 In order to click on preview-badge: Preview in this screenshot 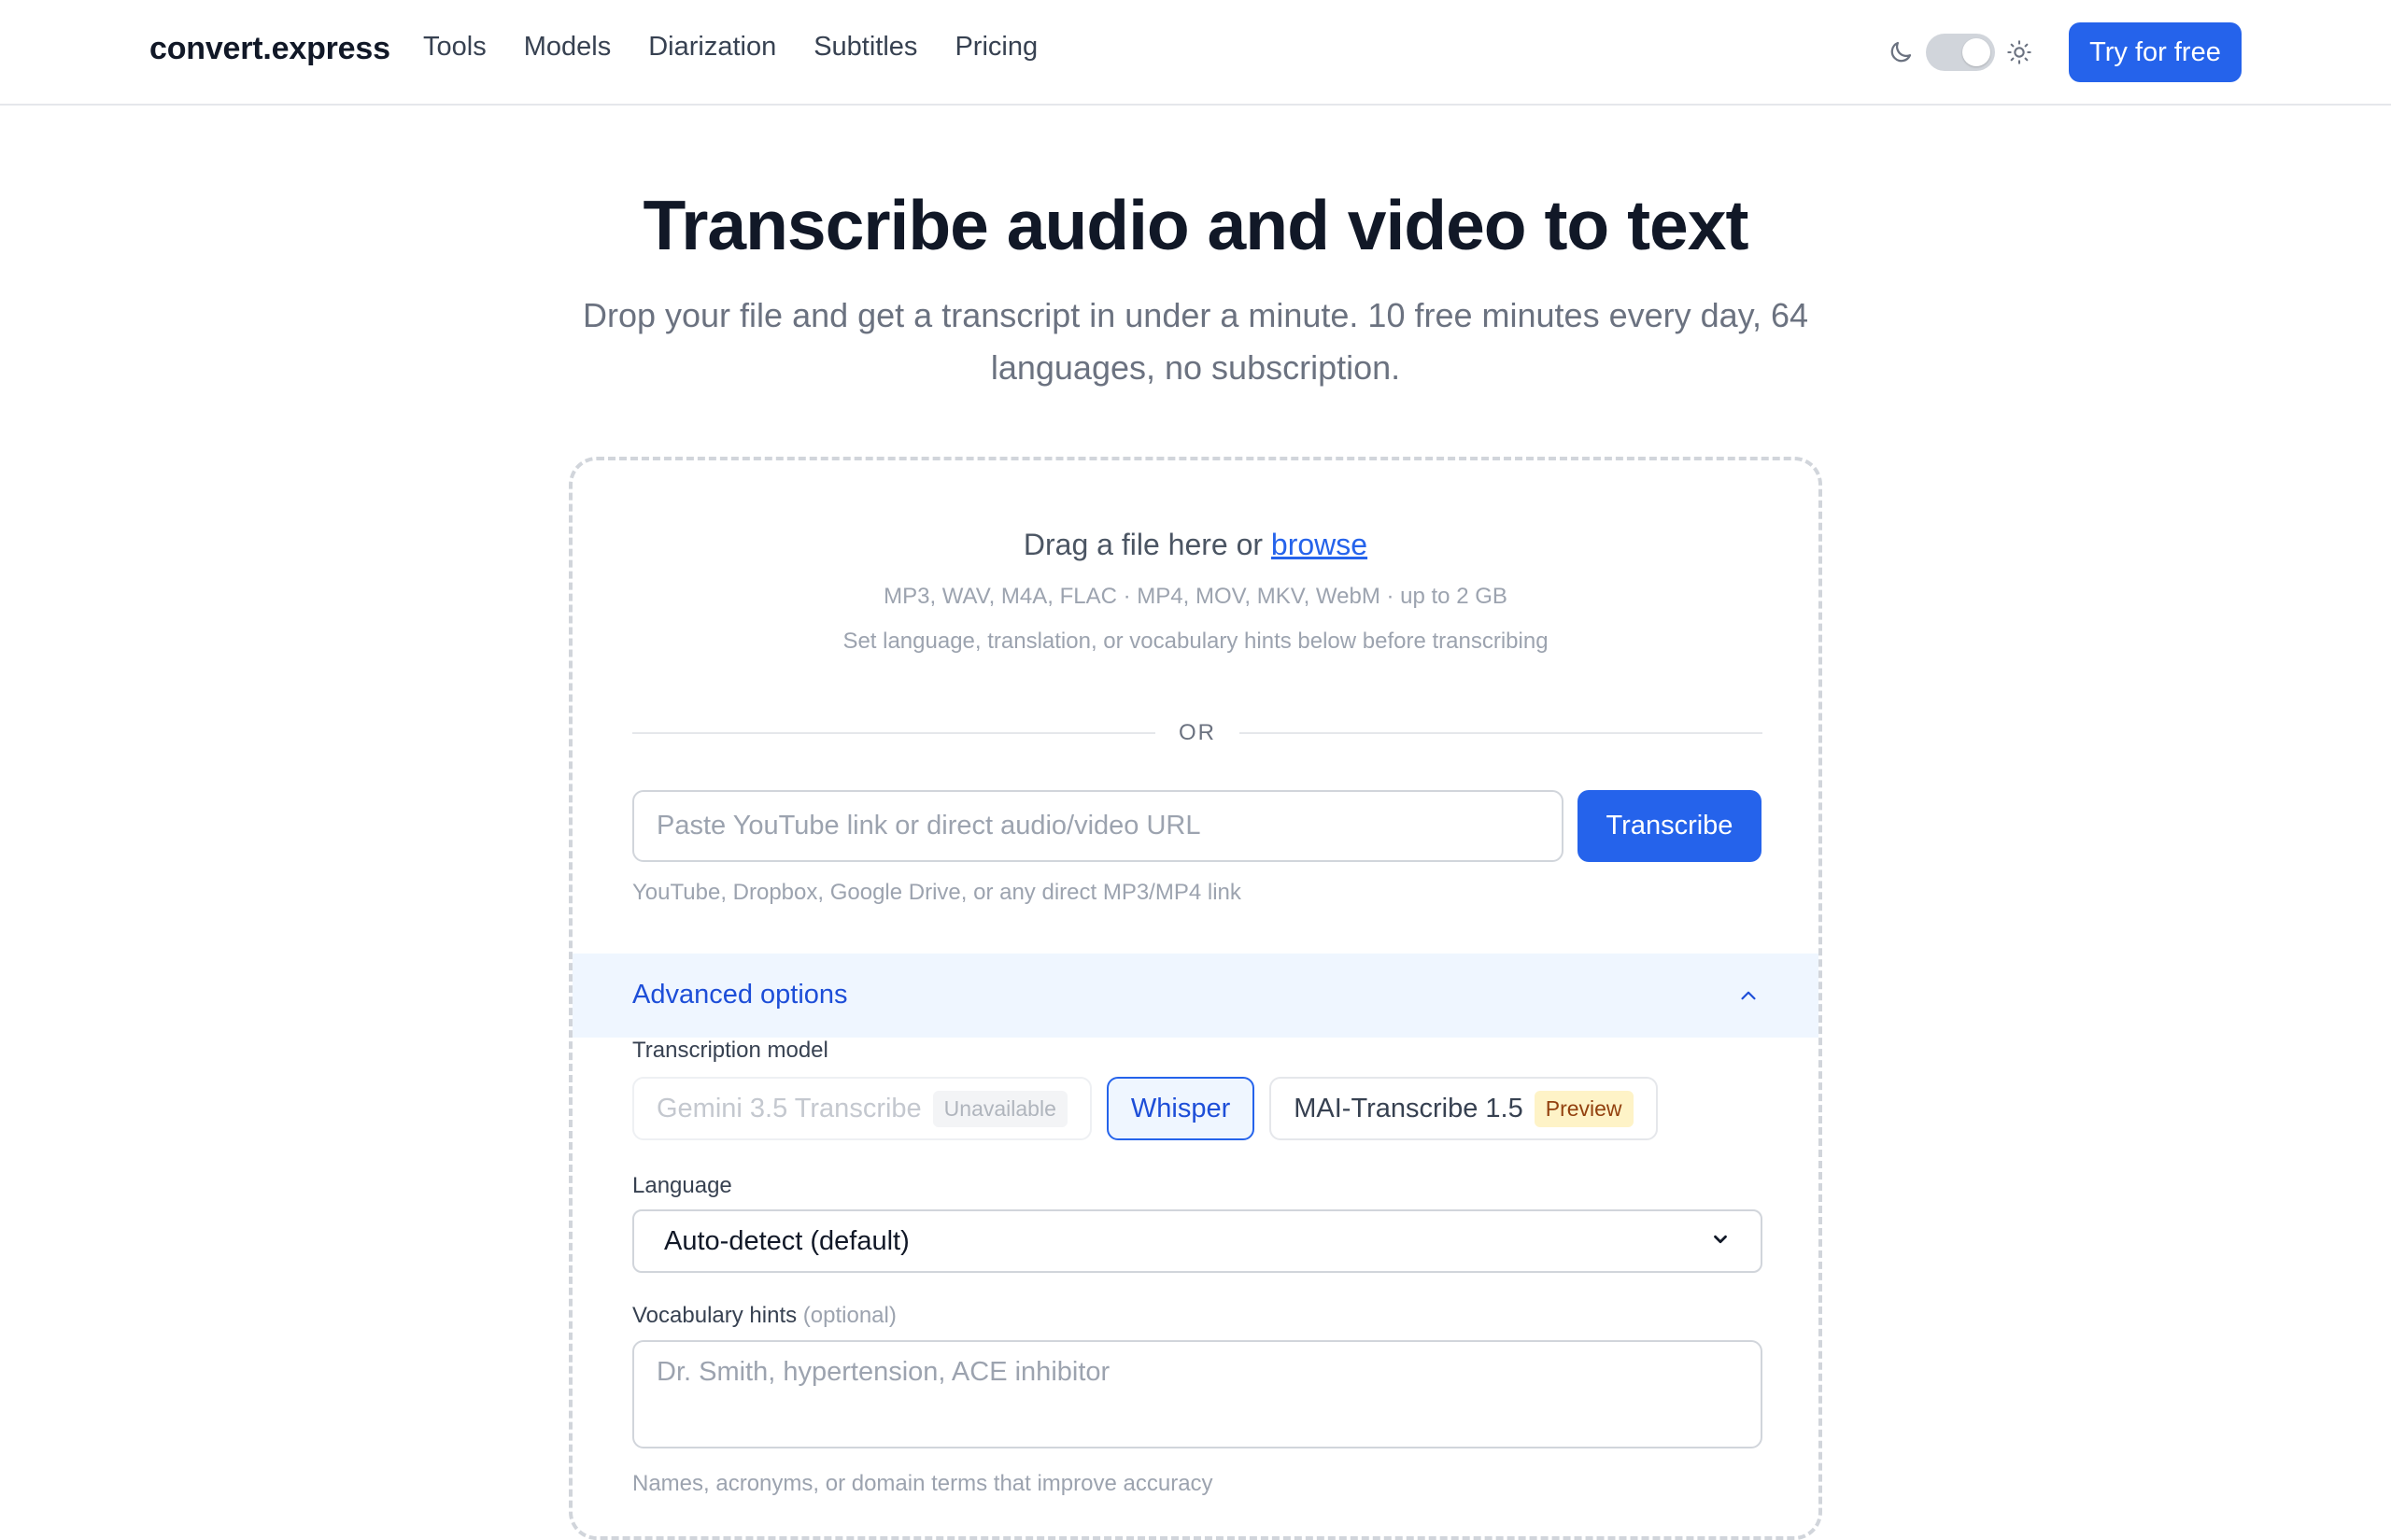, I will do `click(1584, 1108)`.